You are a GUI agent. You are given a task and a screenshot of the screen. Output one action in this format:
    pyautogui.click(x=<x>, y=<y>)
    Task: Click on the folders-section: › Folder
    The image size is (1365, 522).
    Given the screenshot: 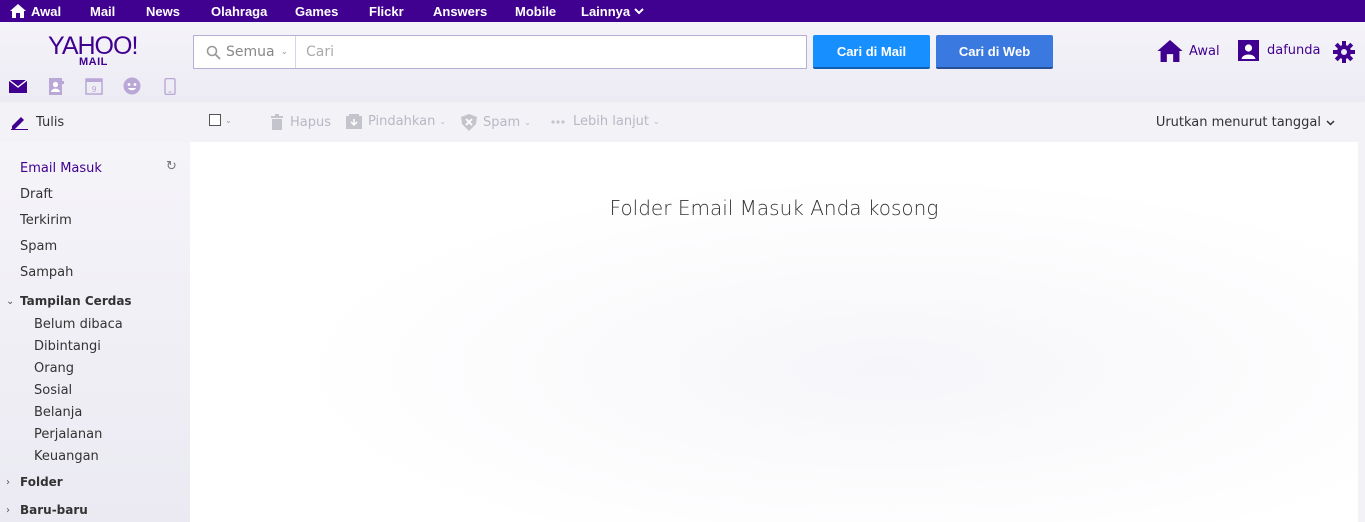 What is the action you would take?
    pyautogui.click(x=34, y=482)
    